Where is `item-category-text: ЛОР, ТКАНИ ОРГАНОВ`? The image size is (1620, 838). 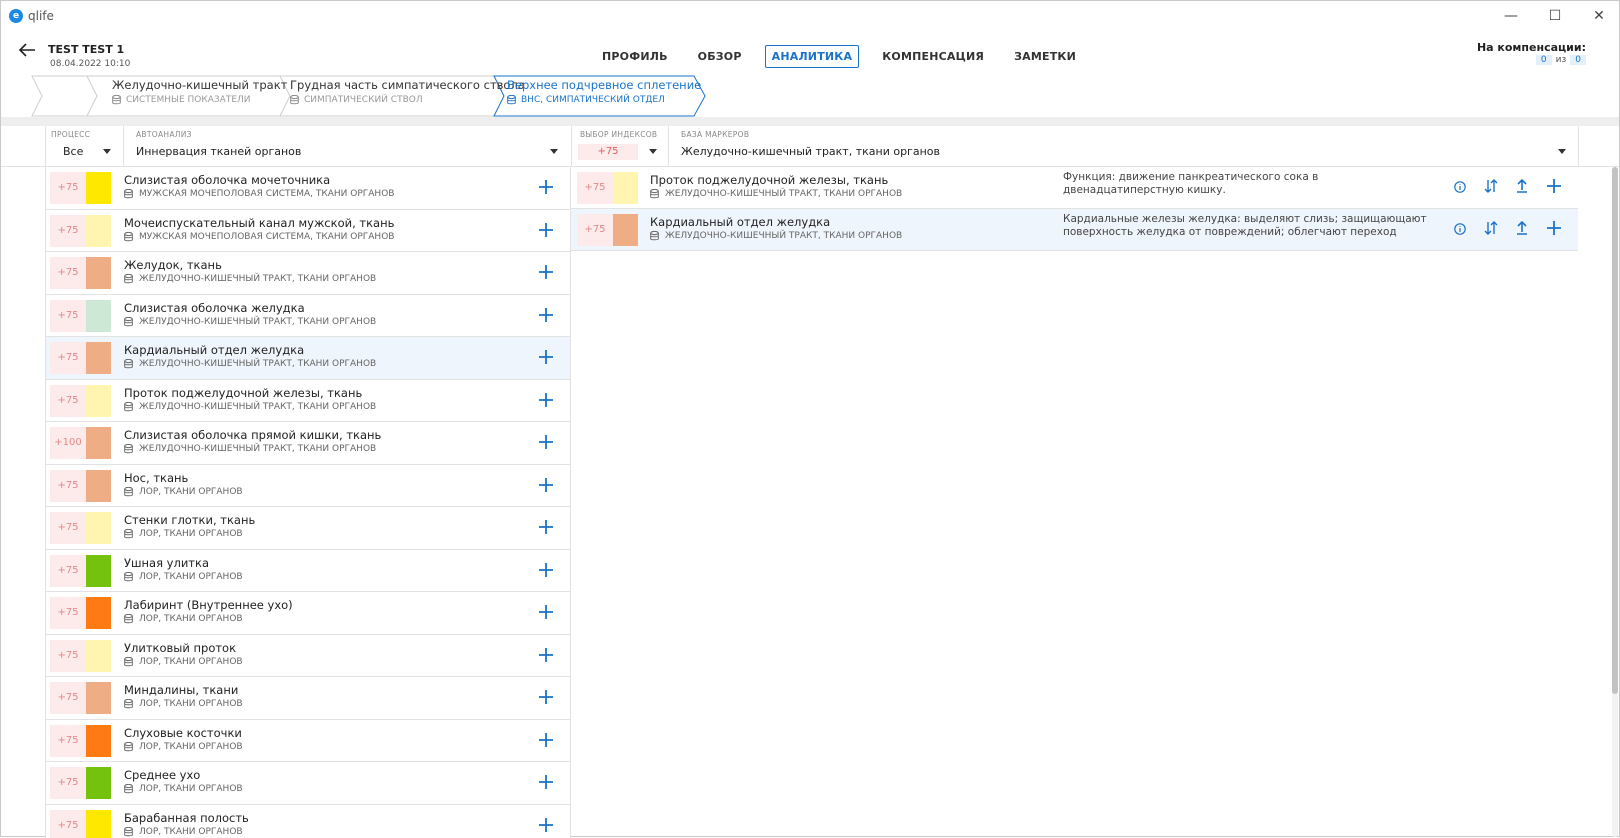 item-category-text: ЛОР, ТКАНИ ОРГАНОВ is located at coordinates (191, 832).